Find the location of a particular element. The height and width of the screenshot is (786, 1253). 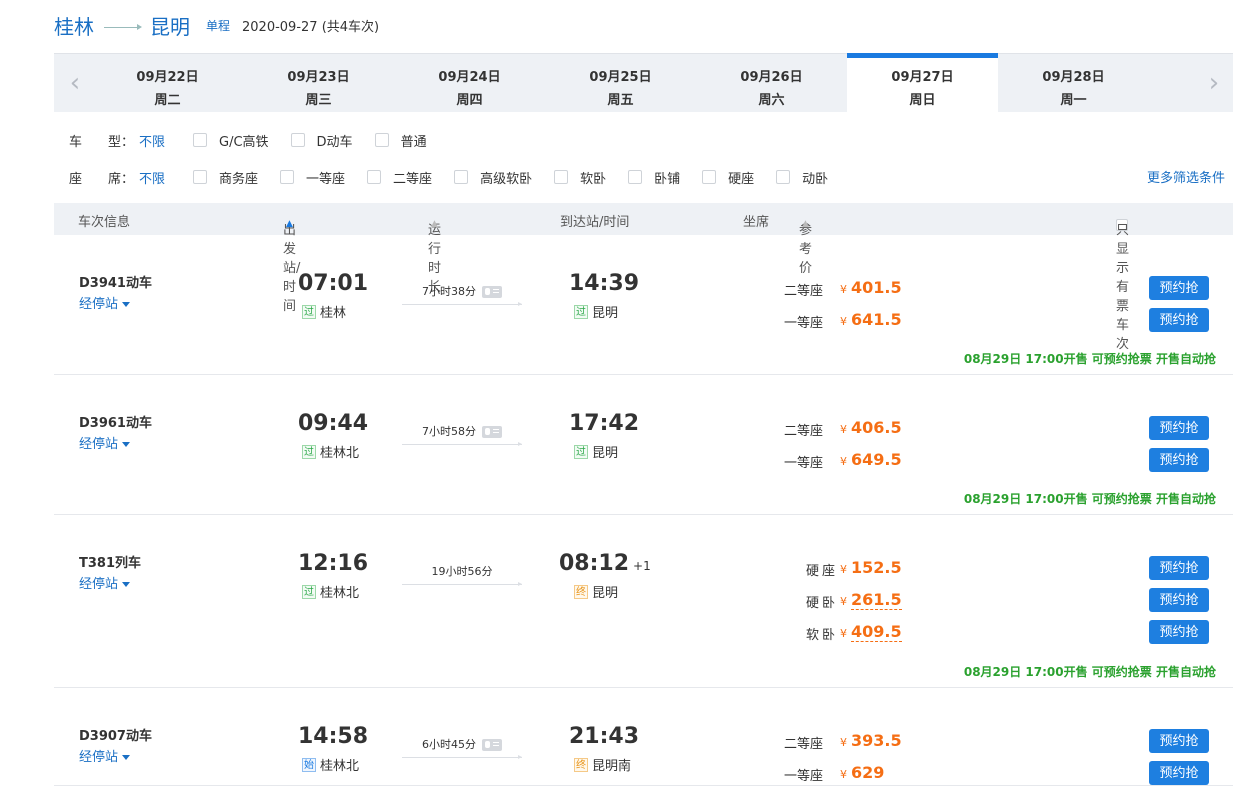

date-tab: 09月26日 周六 is located at coordinates (771, 83).